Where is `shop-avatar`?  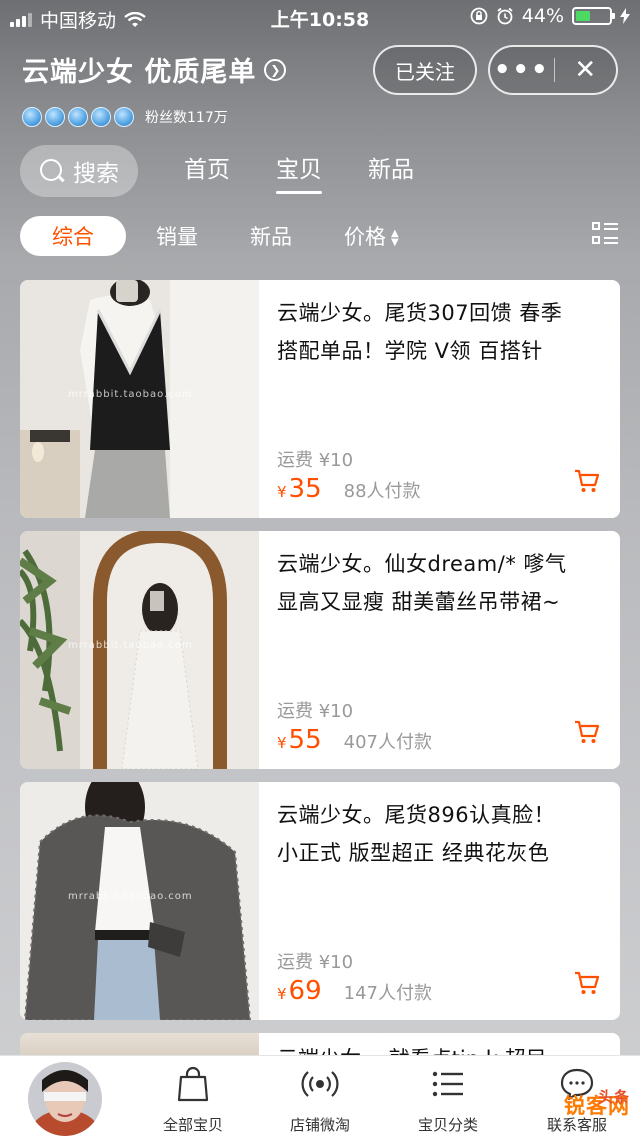 shop-avatar is located at coordinates (65, 1099).